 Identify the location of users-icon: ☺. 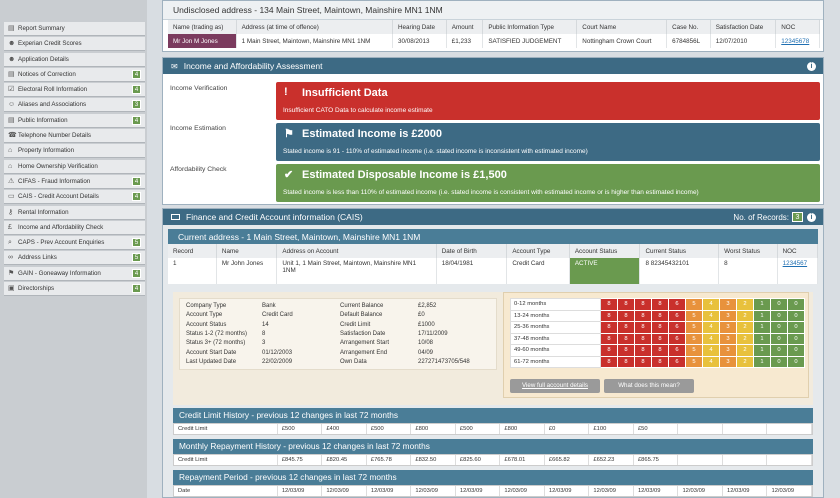
(12, 105).